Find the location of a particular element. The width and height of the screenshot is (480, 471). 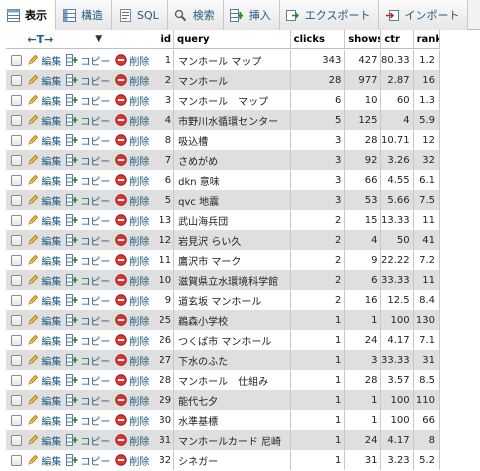

arrows-icon: ←T→ is located at coordinates (40, 39).